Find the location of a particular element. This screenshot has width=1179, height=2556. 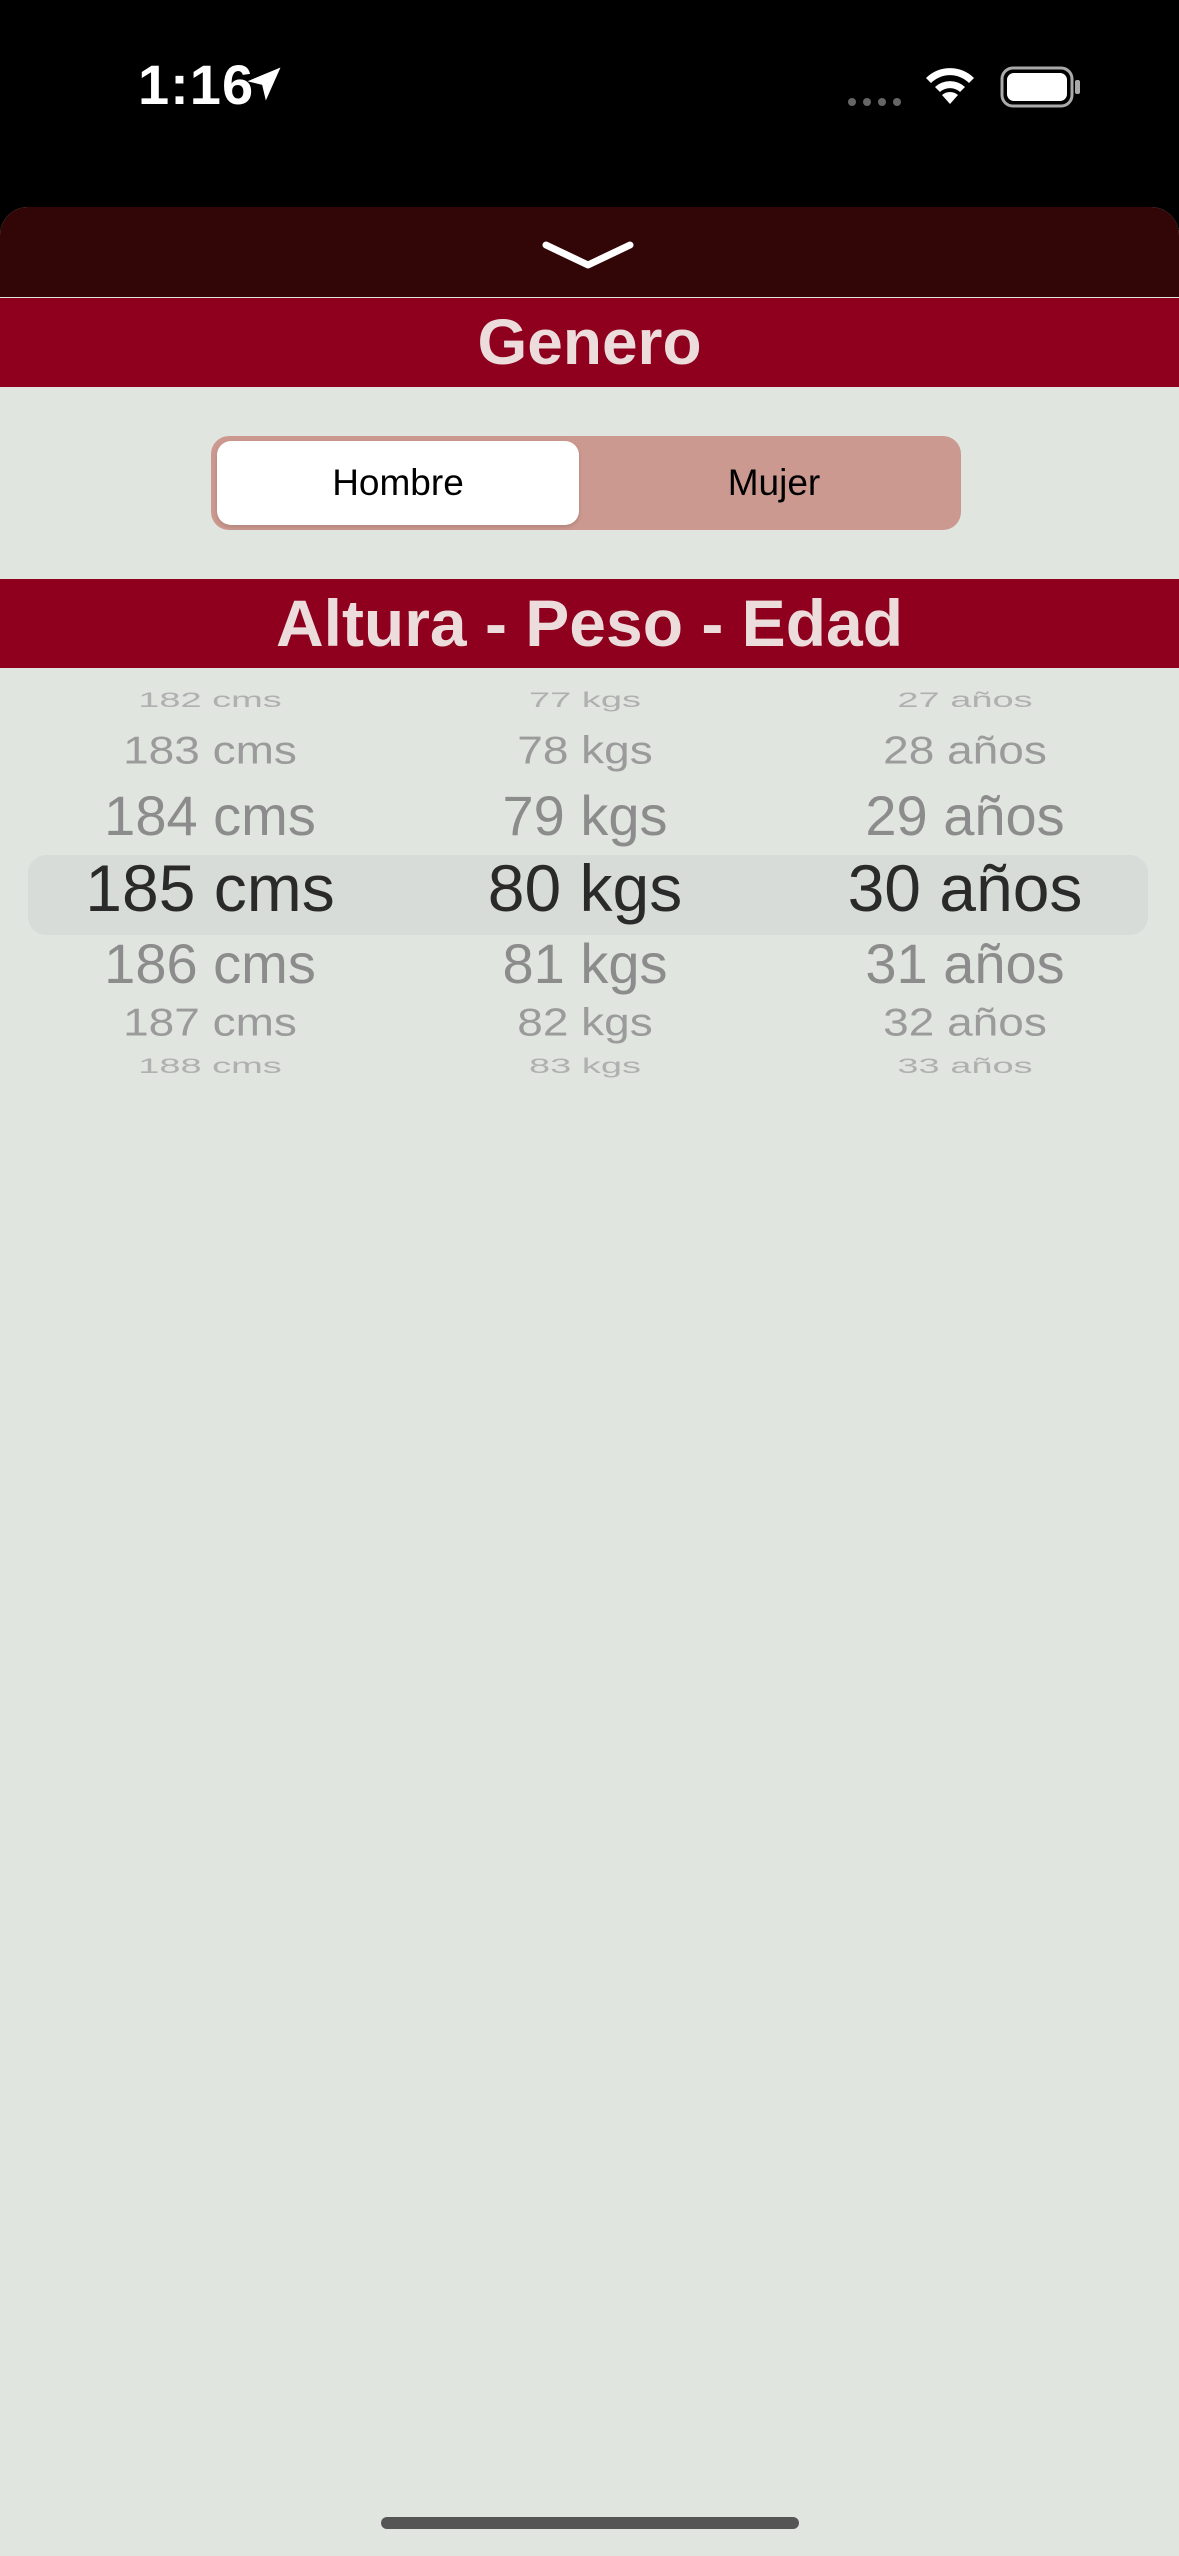

picker-row: 186 cms is located at coordinates (210, 963).